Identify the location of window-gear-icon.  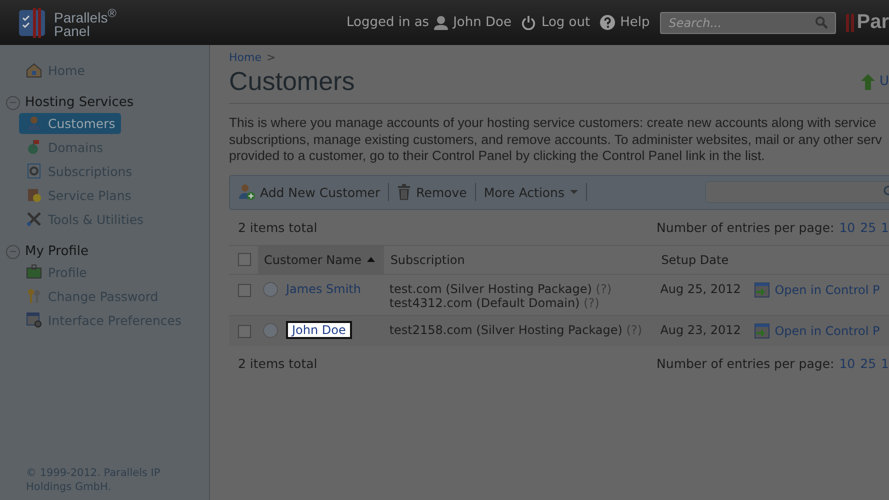
(34, 320).